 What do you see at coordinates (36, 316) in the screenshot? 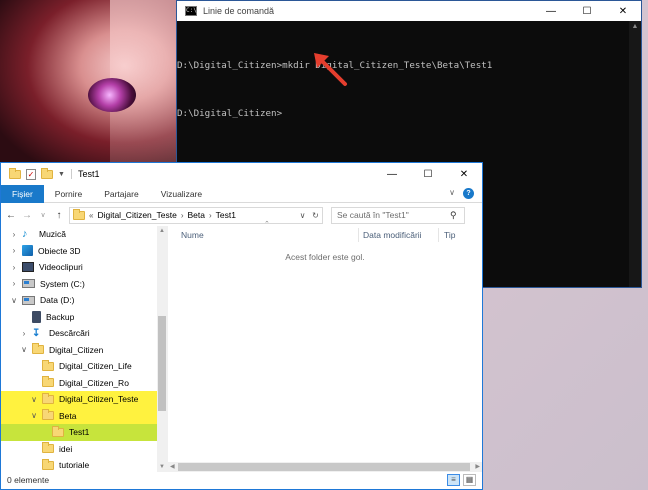
I see `backup-icon` at bounding box center [36, 316].